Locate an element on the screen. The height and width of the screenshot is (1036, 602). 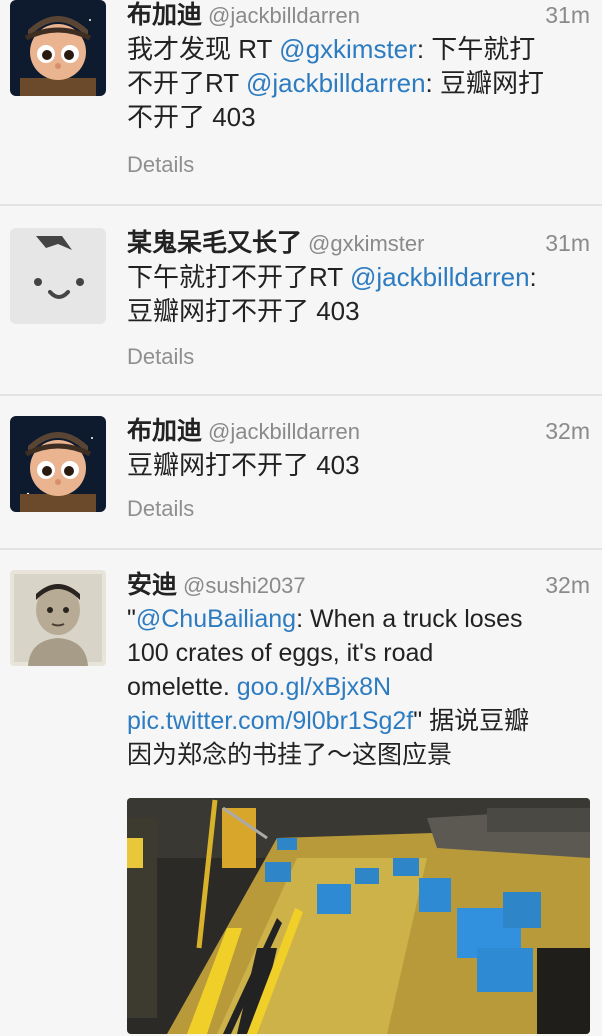
text-fragment: : When a truck loses is located at coordinates (409, 619).